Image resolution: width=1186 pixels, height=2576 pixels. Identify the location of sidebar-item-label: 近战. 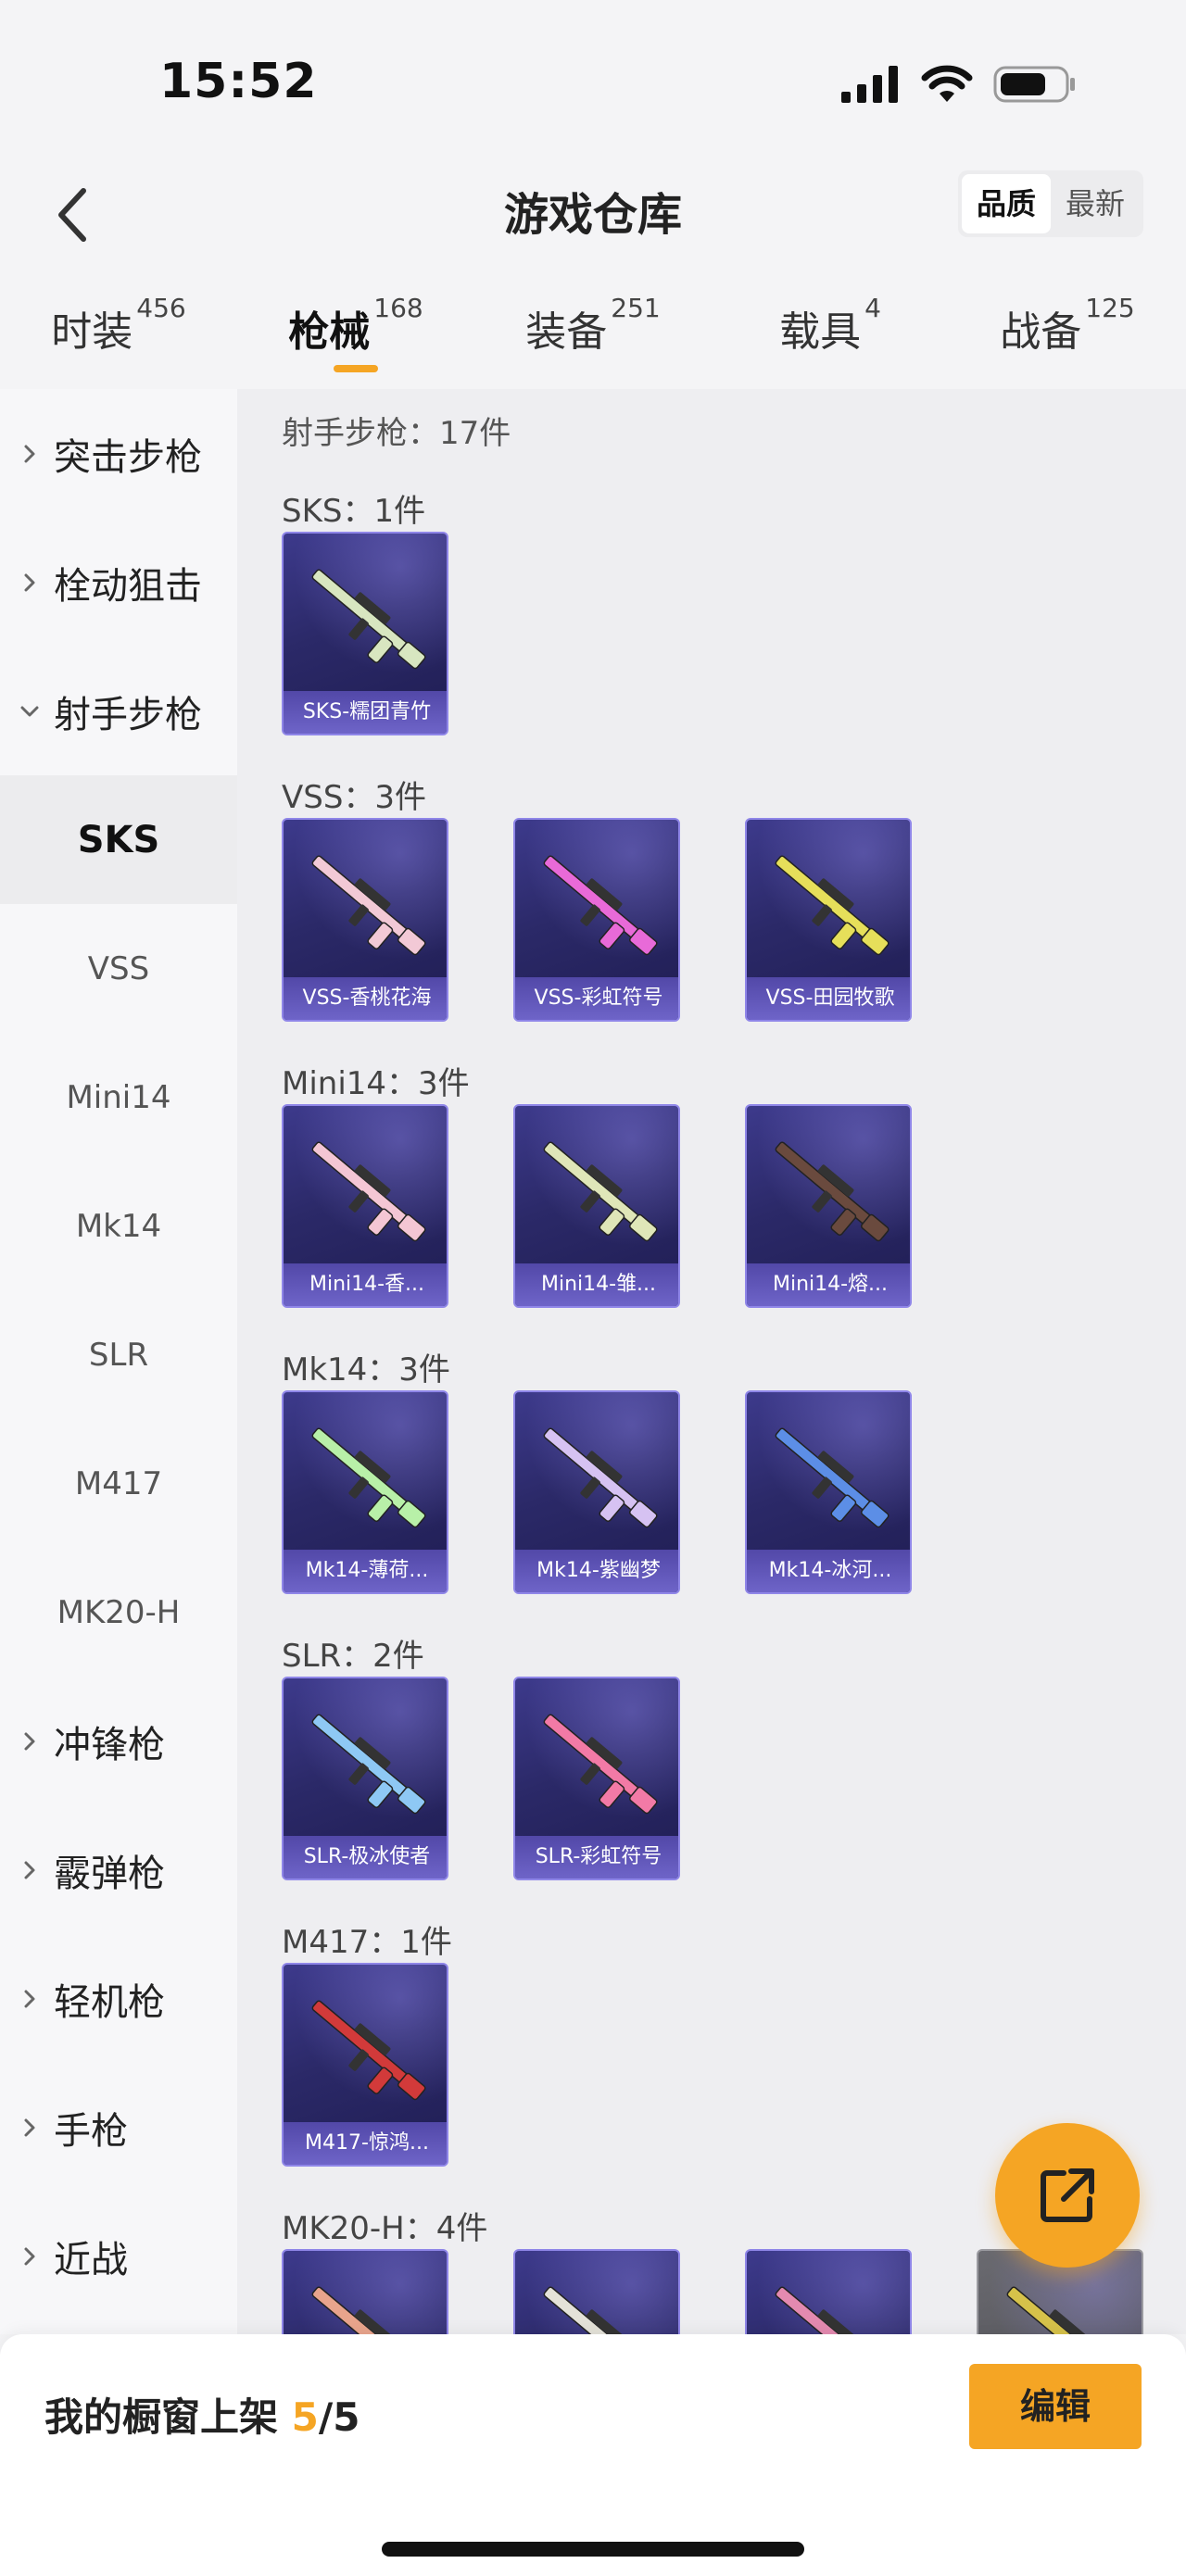
(91, 2259).